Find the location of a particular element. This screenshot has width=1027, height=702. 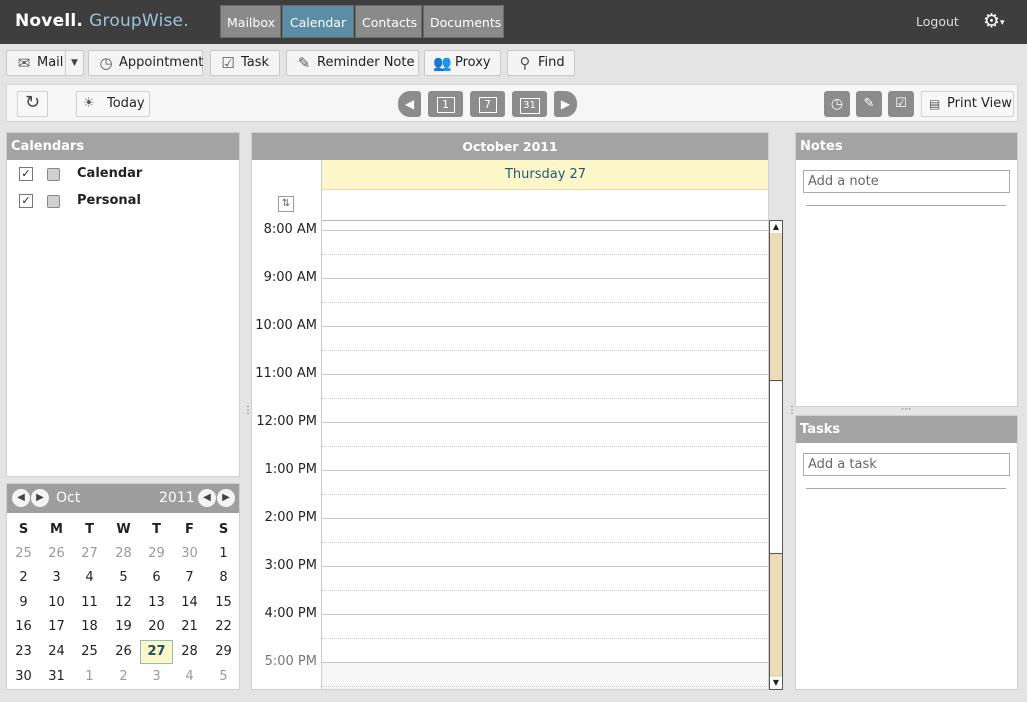

mini-calendar-day: 21 is located at coordinates (189, 627).